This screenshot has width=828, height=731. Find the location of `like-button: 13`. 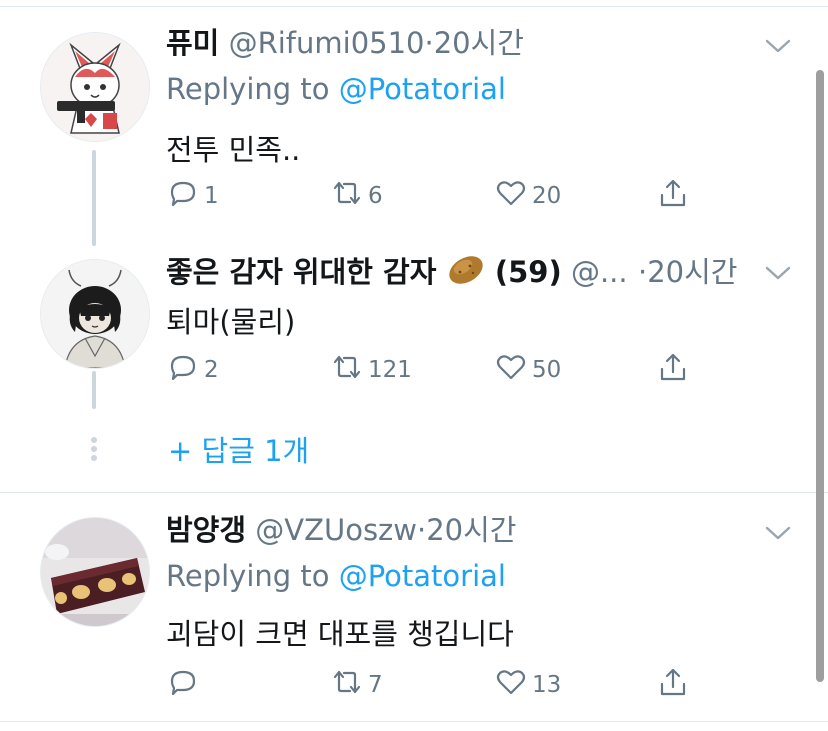

like-button: 13 is located at coordinates (527, 685).